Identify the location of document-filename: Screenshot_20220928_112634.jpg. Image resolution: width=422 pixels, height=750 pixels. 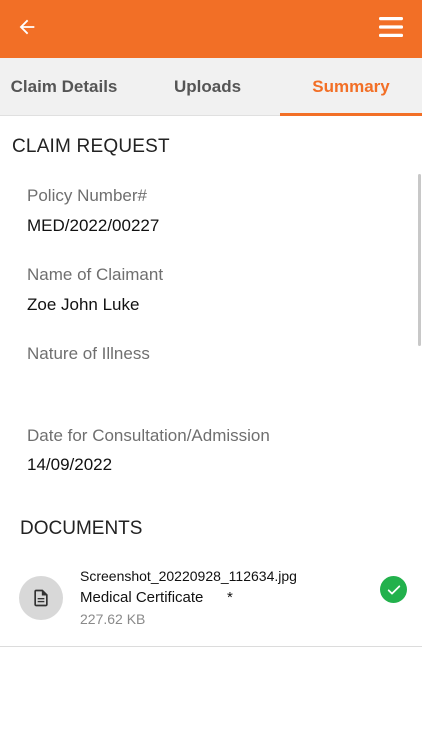
(188, 576).